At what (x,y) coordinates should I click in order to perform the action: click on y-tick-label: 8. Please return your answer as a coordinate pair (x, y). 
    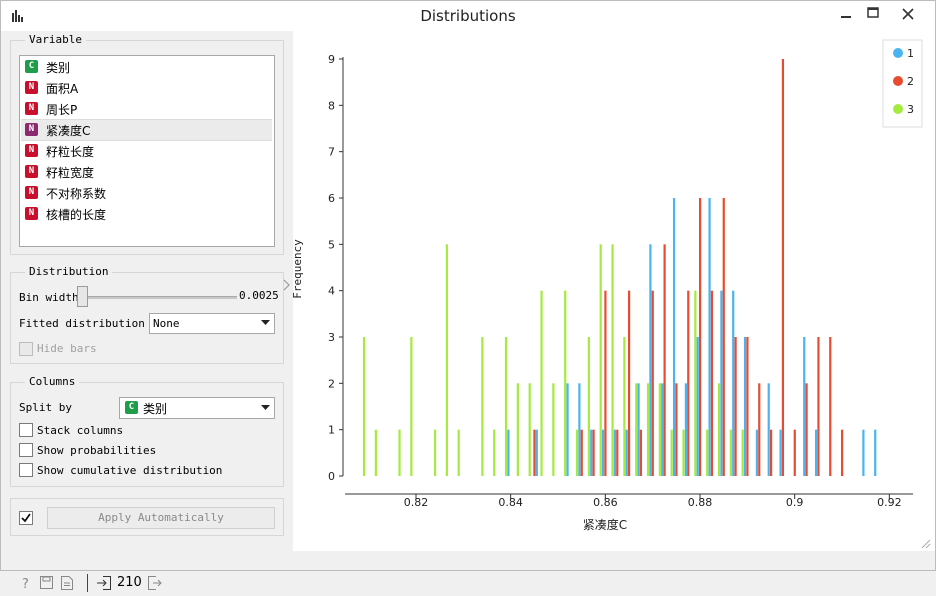
    Looking at the image, I should click on (331, 105).